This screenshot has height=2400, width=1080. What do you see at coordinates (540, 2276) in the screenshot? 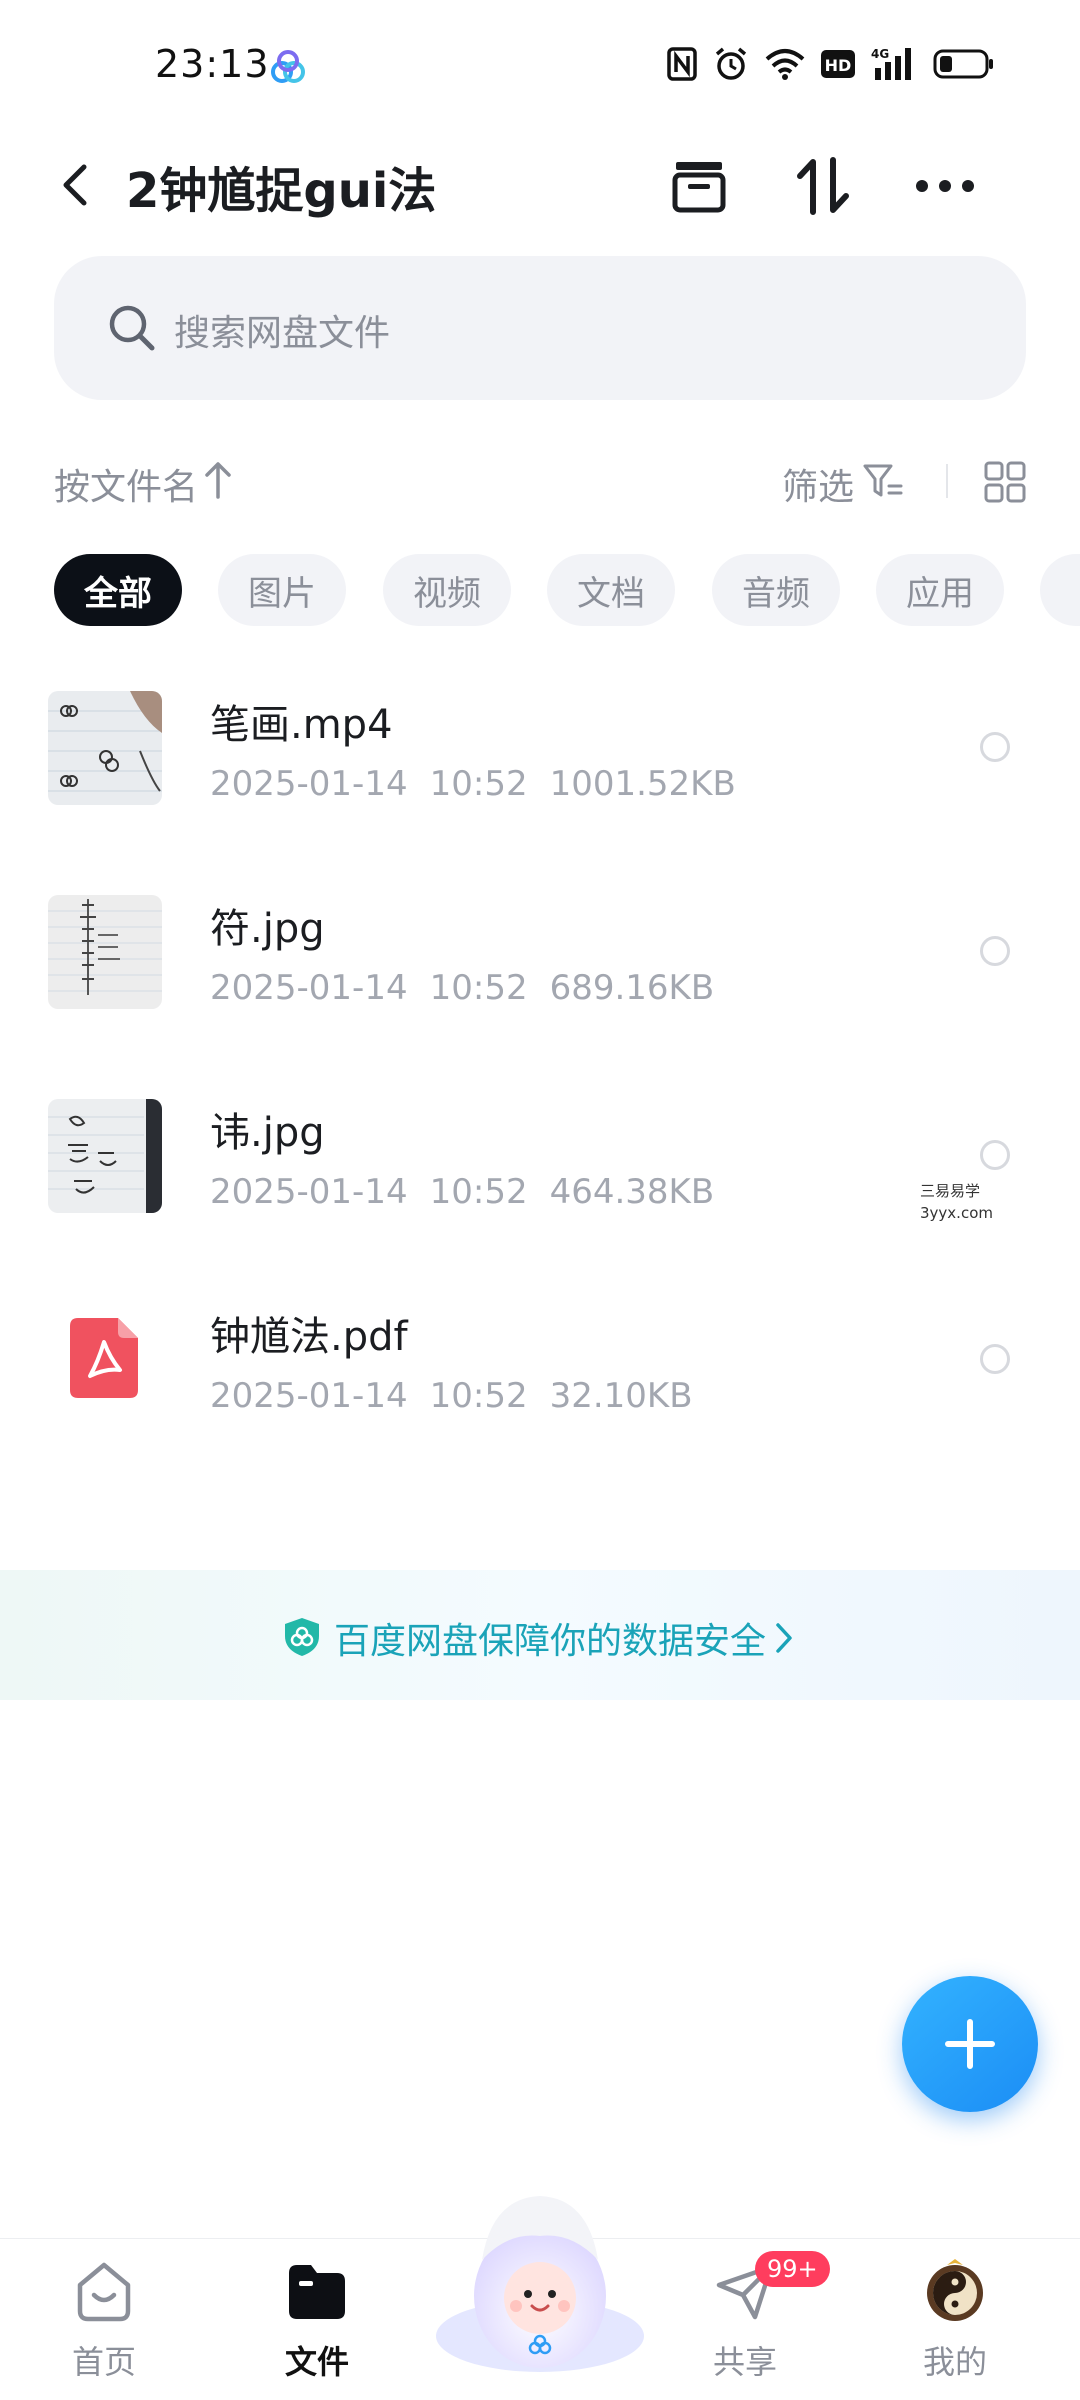
I see `mascot-assistant-icon` at bounding box center [540, 2276].